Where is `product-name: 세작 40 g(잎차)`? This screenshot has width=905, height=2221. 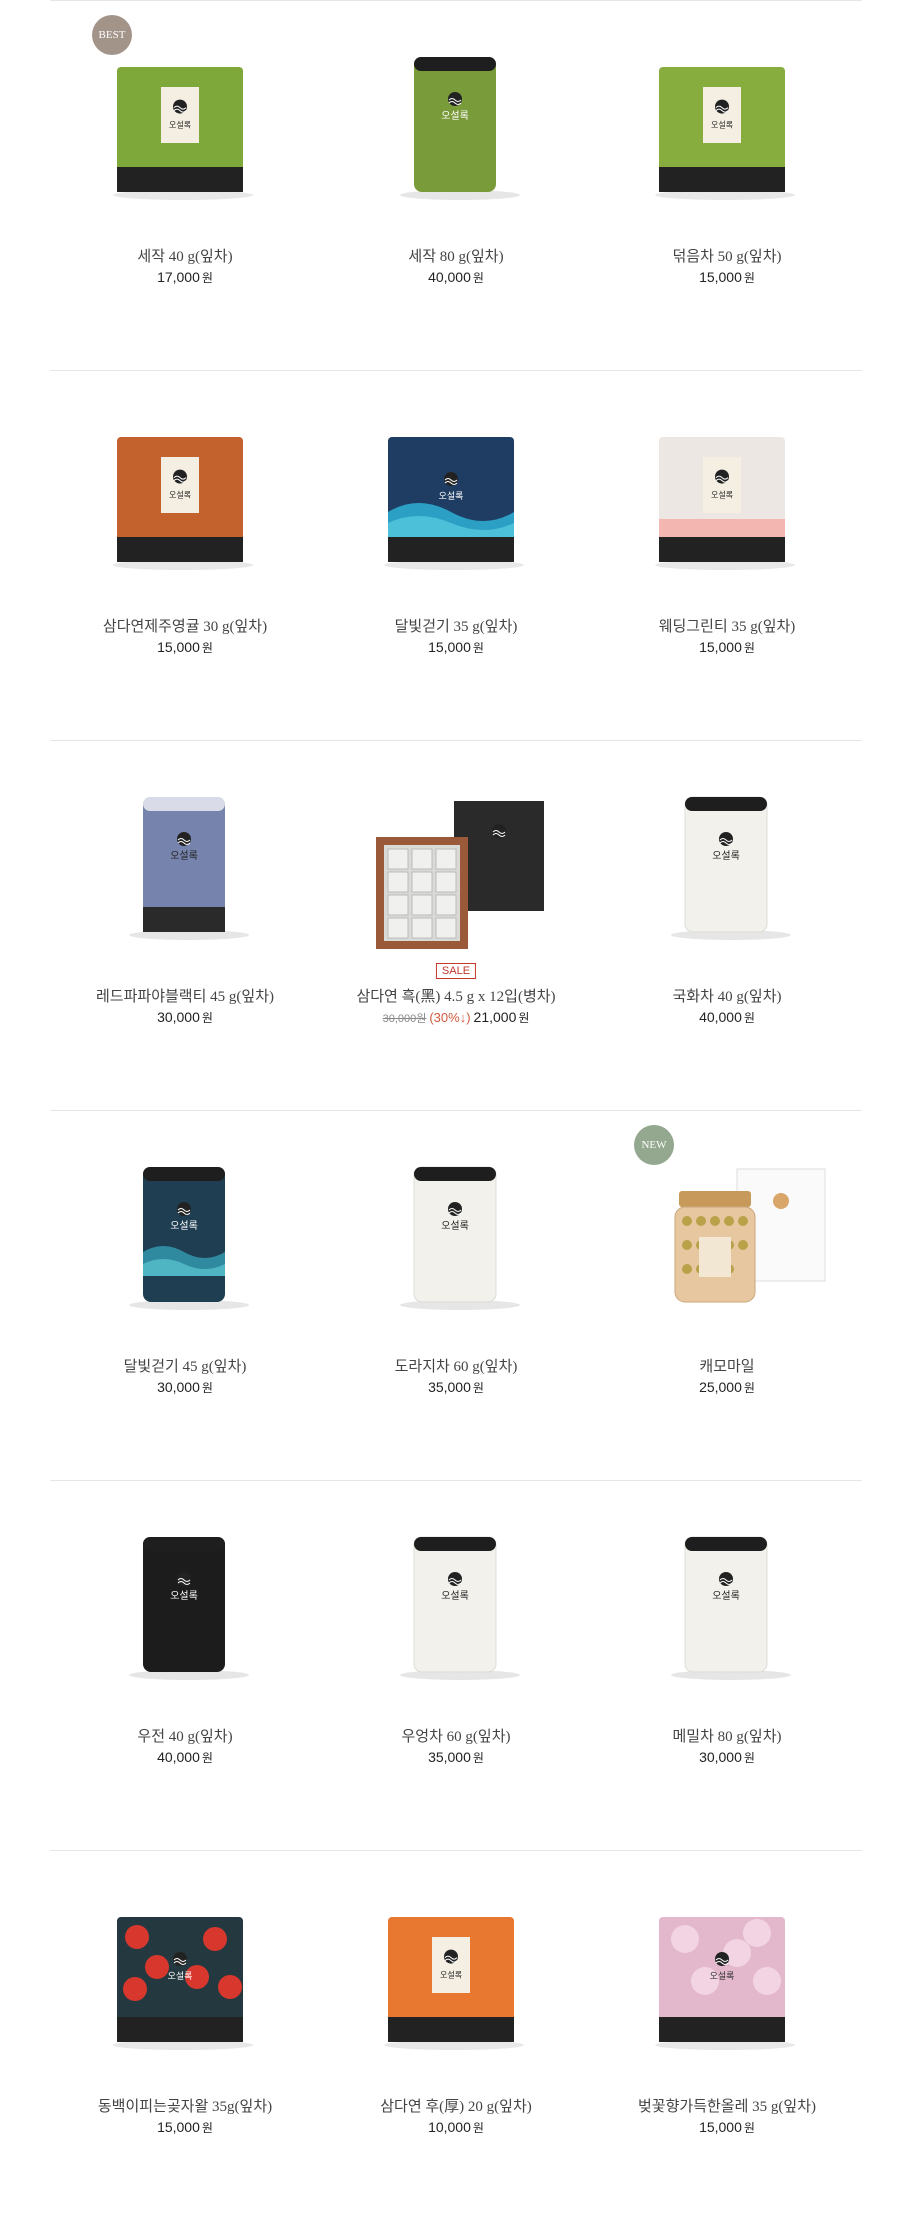 product-name: 세작 40 g(잎차) is located at coordinates (185, 255).